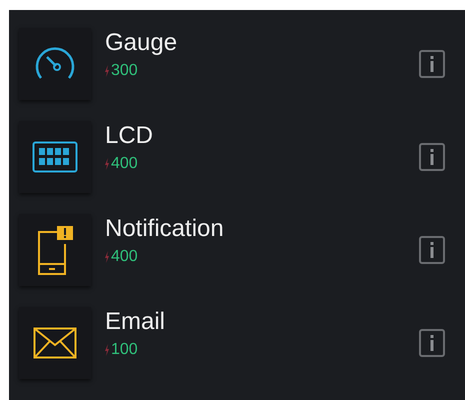 The width and height of the screenshot is (465, 400). Describe the element at coordinates (165, 229) in the screenshot. I see `widget-name: Notification` at that location.